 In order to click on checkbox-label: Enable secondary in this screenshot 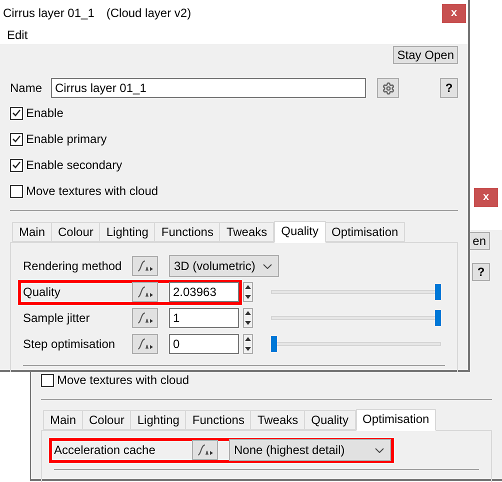, I will do `click(74, 165)`.